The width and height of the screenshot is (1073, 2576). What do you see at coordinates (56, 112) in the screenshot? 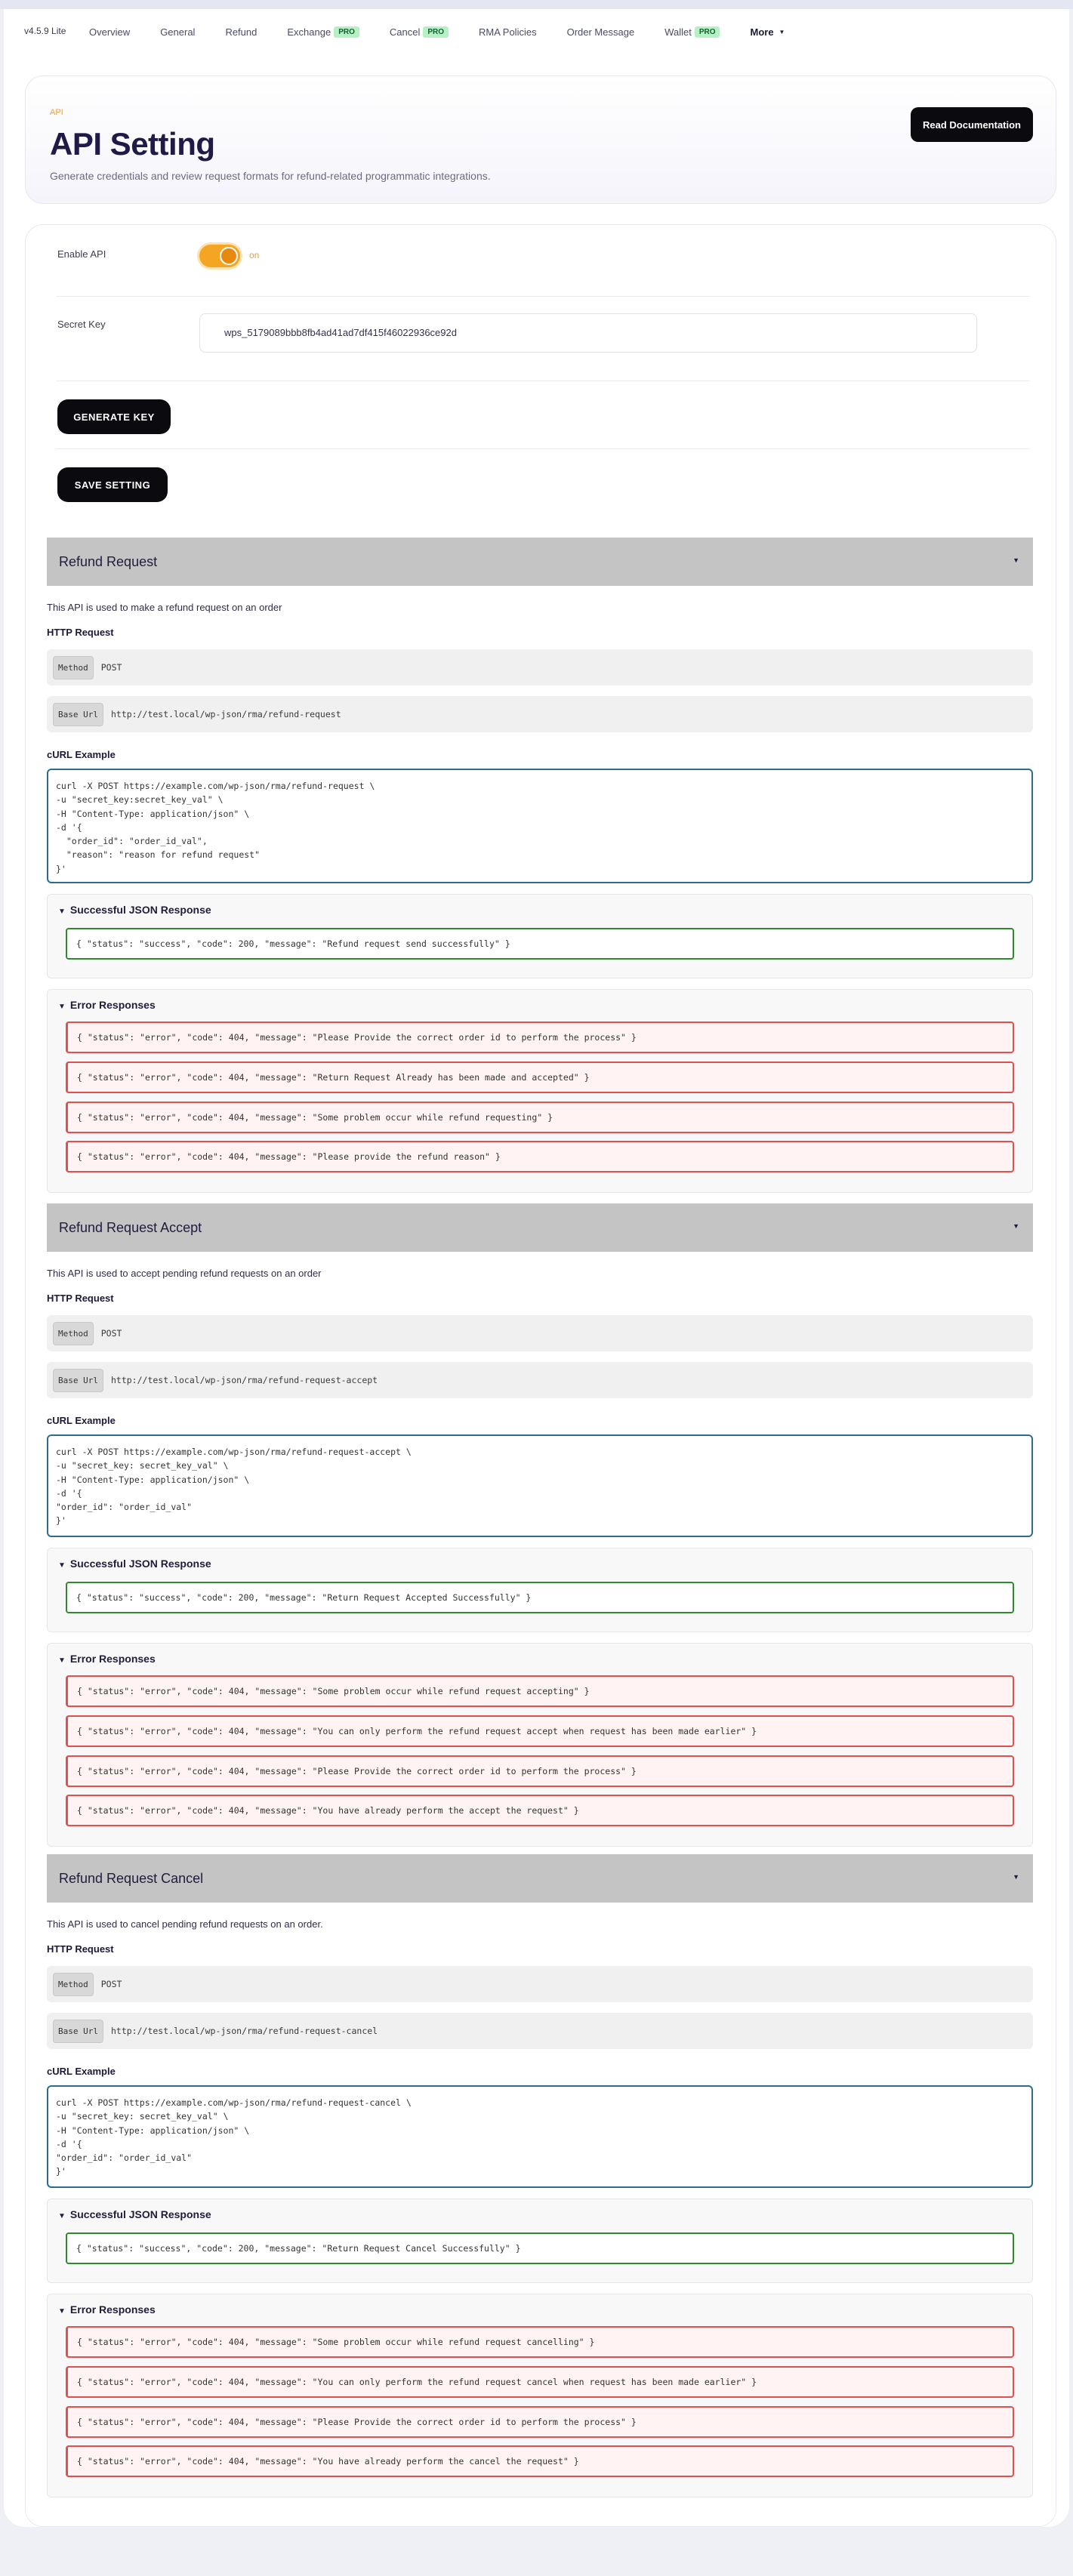
I see `page-eyebrow: API` at bounding box center [56, 112].